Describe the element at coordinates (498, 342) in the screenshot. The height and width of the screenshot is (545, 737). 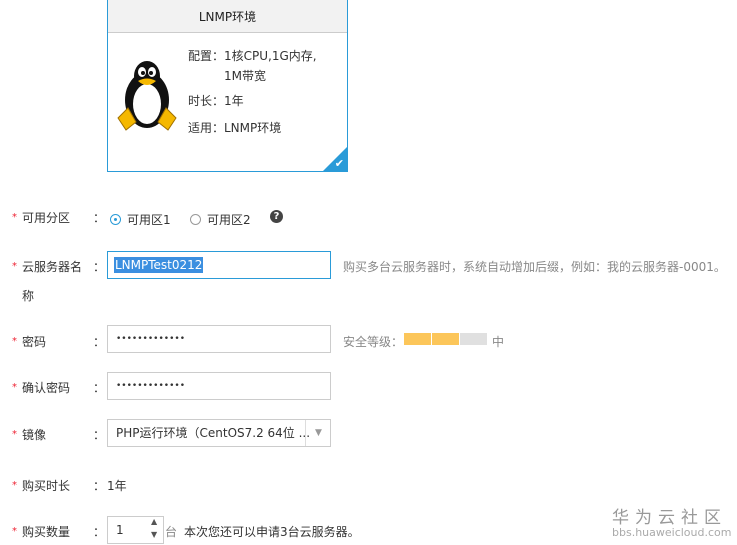
I see `strength-level: 中` at that location.